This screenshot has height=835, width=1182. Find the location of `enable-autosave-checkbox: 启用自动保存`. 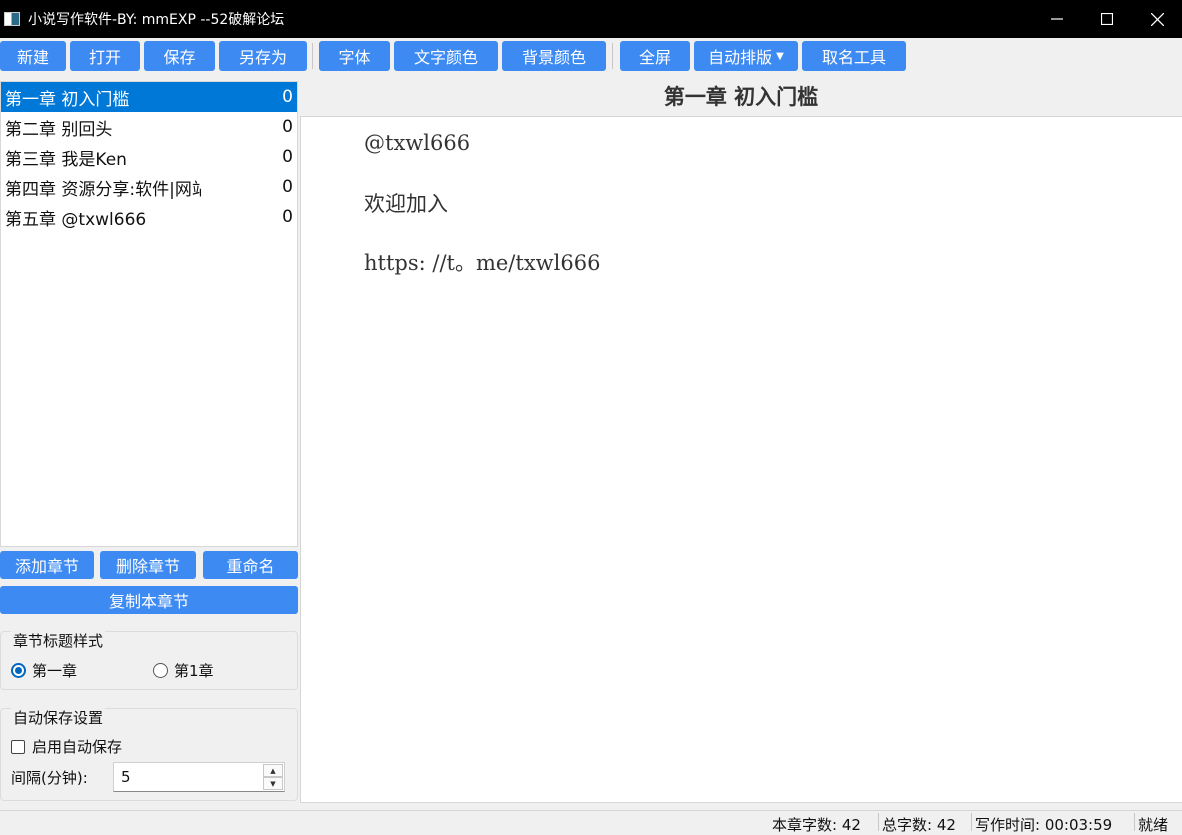

enable-autosave-checkbox: 启用自动保存 is located at coordinates (66, 746).